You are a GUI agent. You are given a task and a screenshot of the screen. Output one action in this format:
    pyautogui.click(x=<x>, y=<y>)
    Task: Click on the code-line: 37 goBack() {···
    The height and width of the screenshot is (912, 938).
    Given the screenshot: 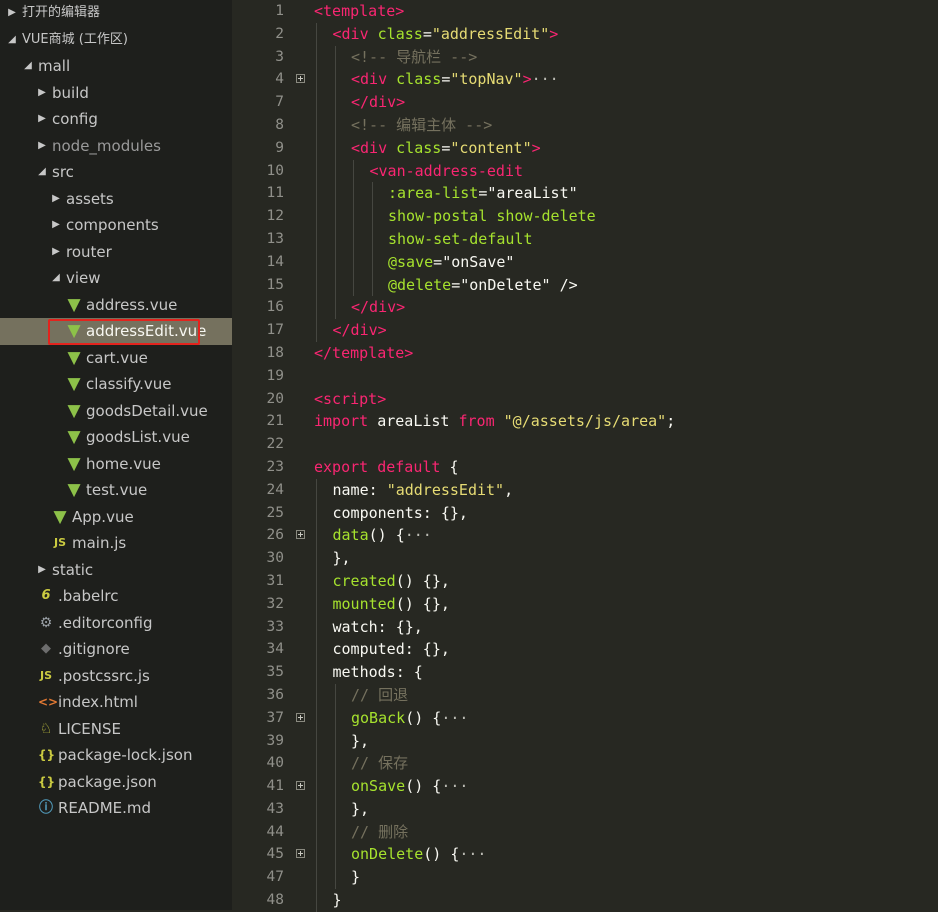 What is the action you would take?
    pyautogui.click(x=585, y=718)
    